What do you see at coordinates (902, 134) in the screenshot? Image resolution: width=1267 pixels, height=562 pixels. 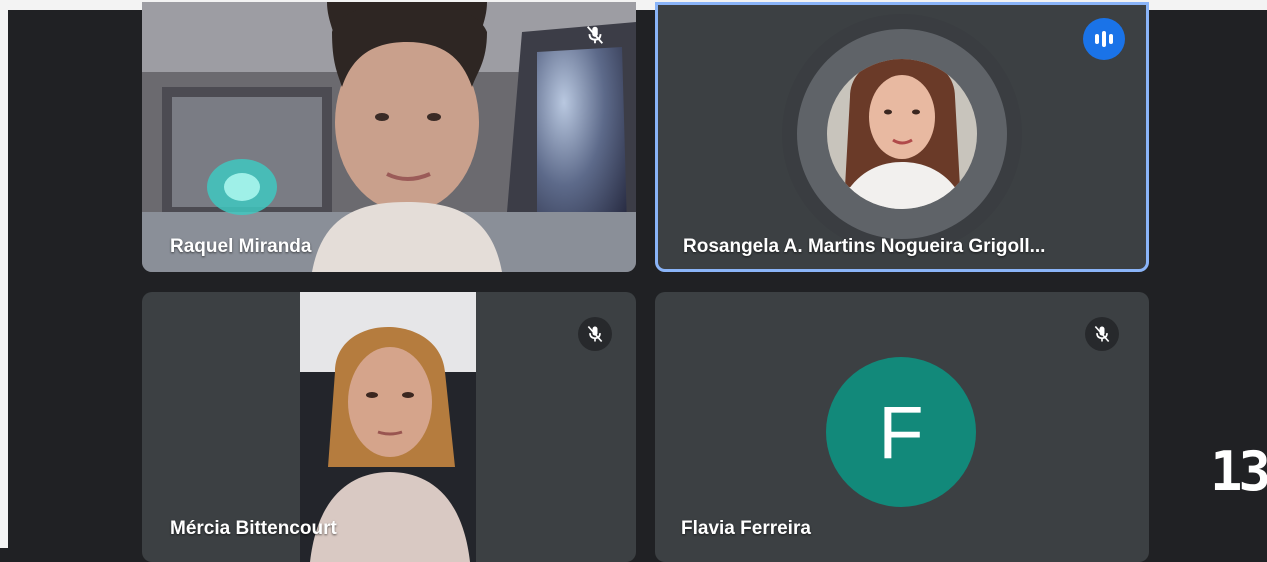 I see `avatar` at bounding box center [902, 134].